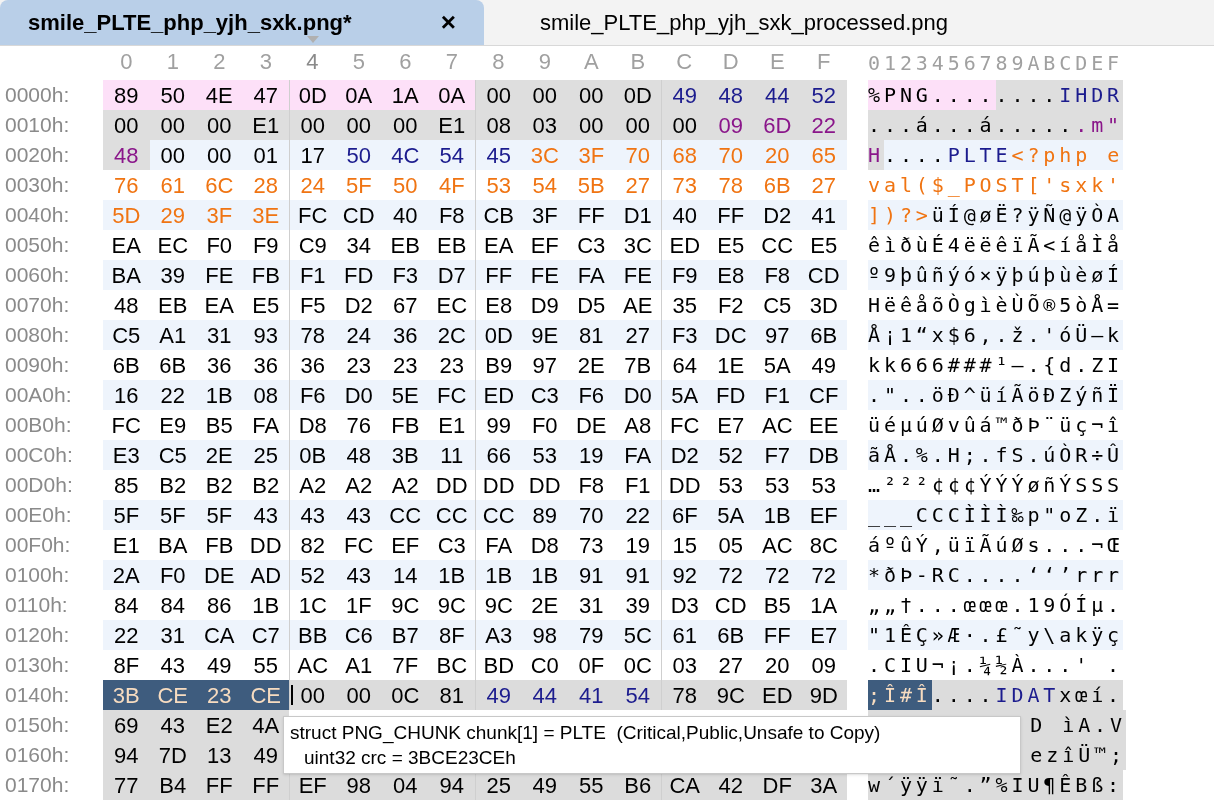 The image size is (1214, 804). I want to click on hex-byte: 7F, so click(405, 665).